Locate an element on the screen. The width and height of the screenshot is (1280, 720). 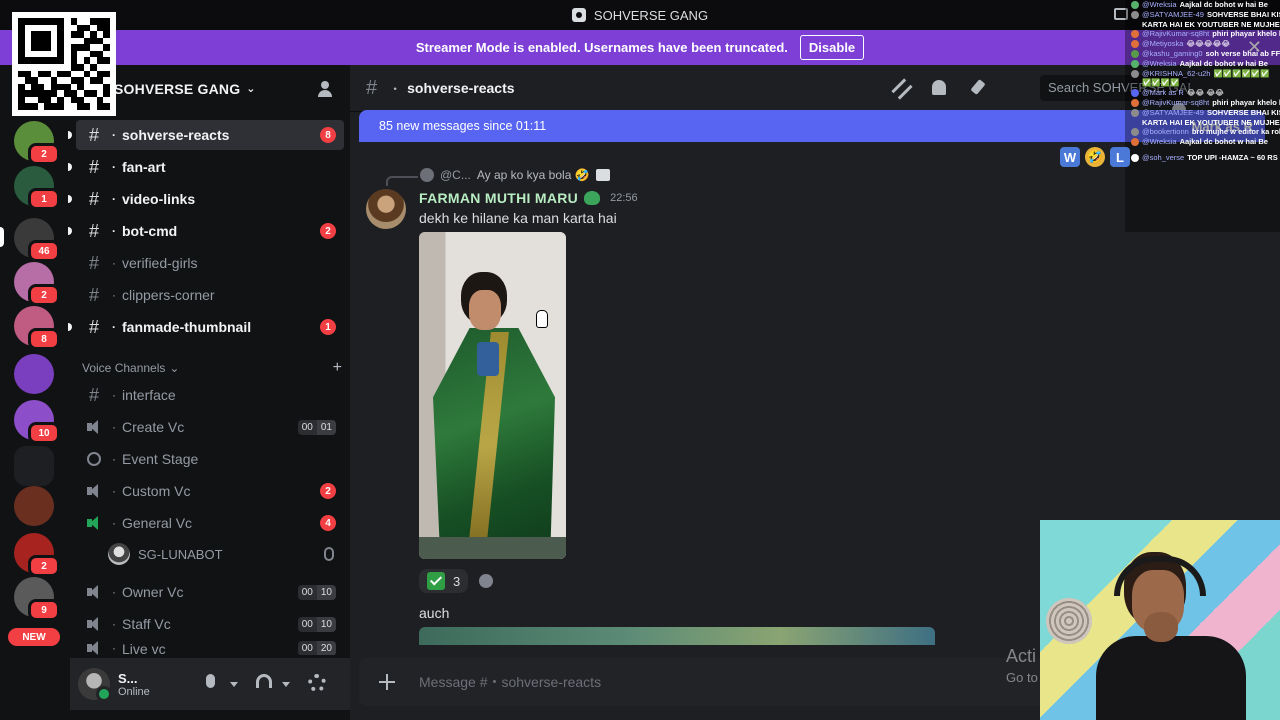
server-icon-turtle-server: 2 is located at coordinates (37, 143).